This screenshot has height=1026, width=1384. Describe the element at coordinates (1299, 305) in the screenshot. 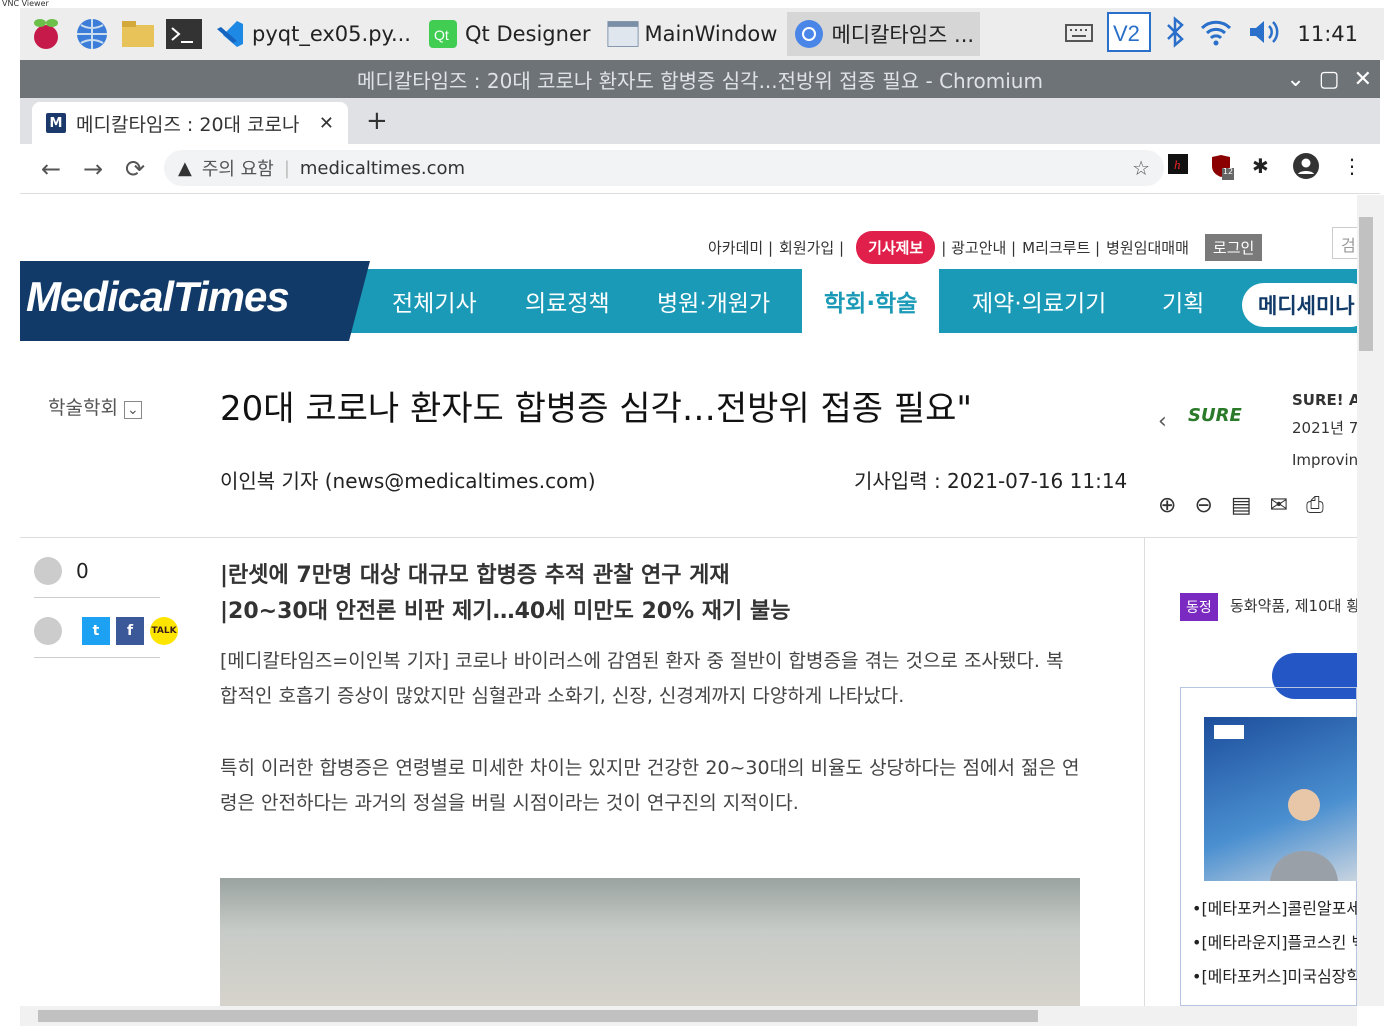

I see `medi-seminar-button: 메디세미나` at that location.